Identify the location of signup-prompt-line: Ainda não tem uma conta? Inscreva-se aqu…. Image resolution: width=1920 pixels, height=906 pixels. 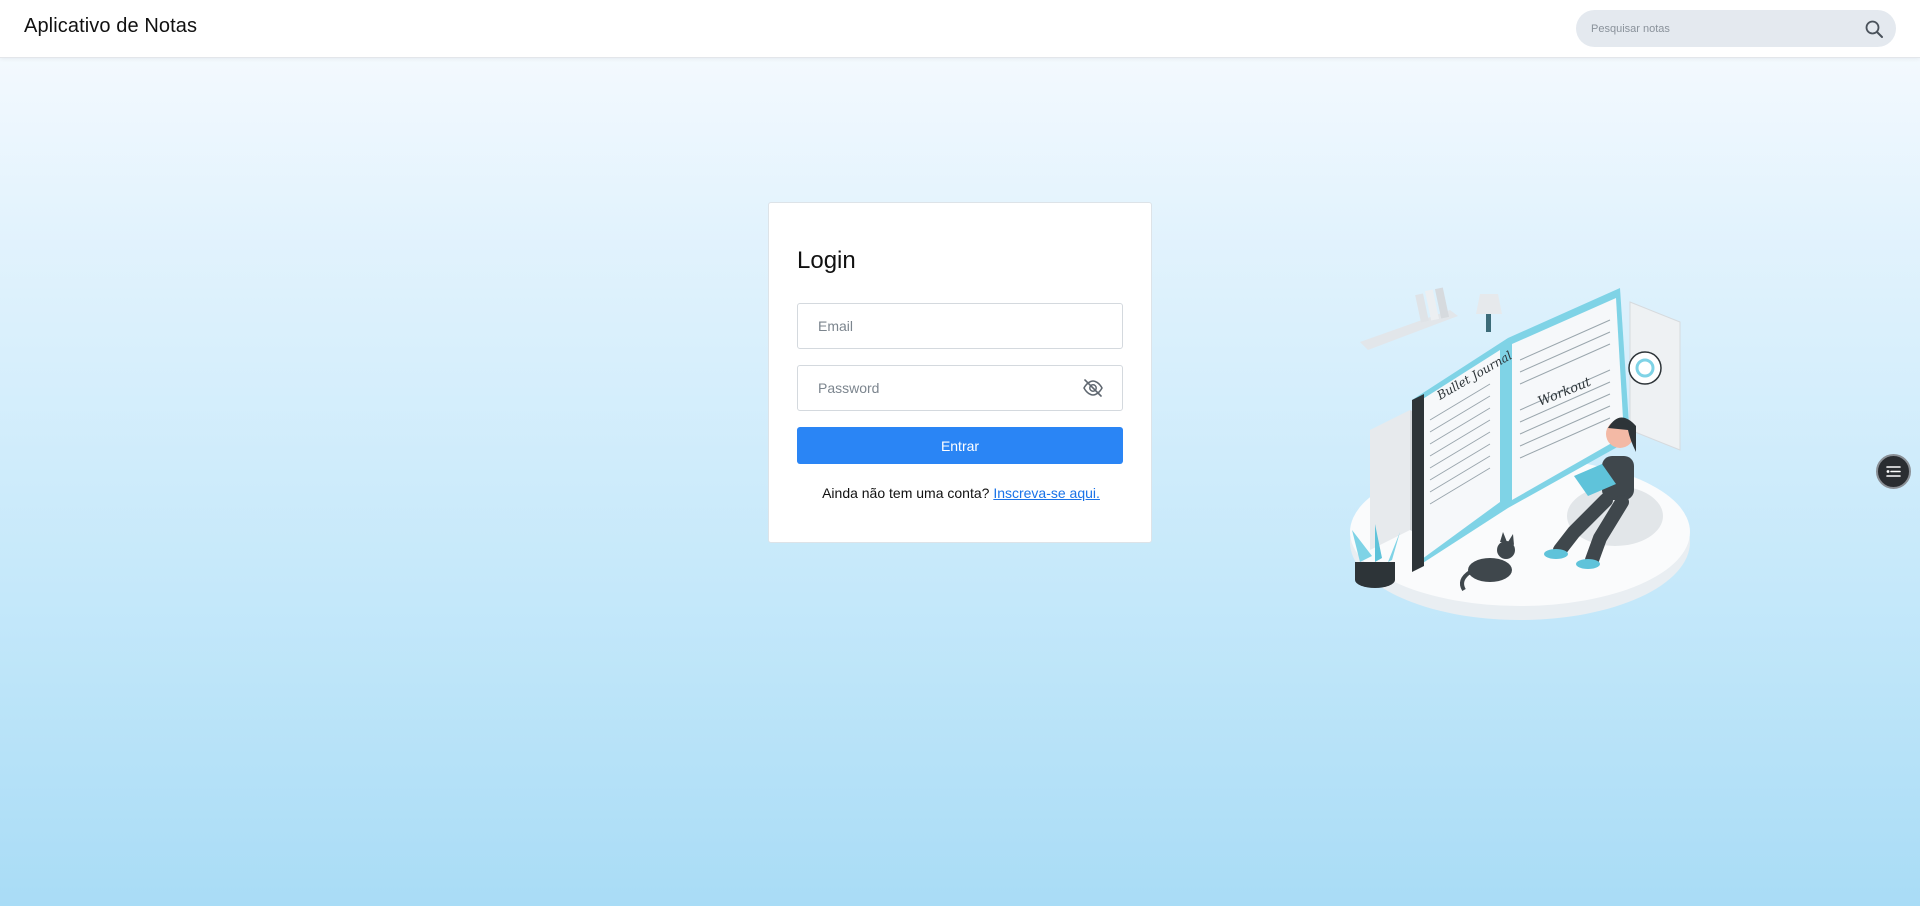
(961, 493).